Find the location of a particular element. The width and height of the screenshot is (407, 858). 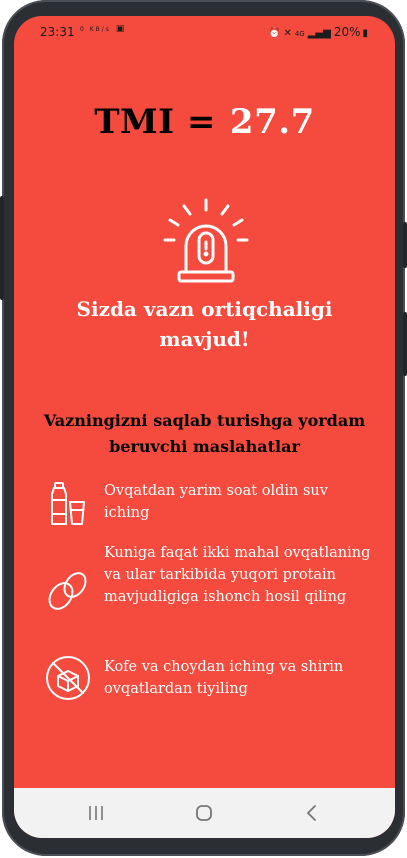

home-icon is located at coordinates (204, 813).